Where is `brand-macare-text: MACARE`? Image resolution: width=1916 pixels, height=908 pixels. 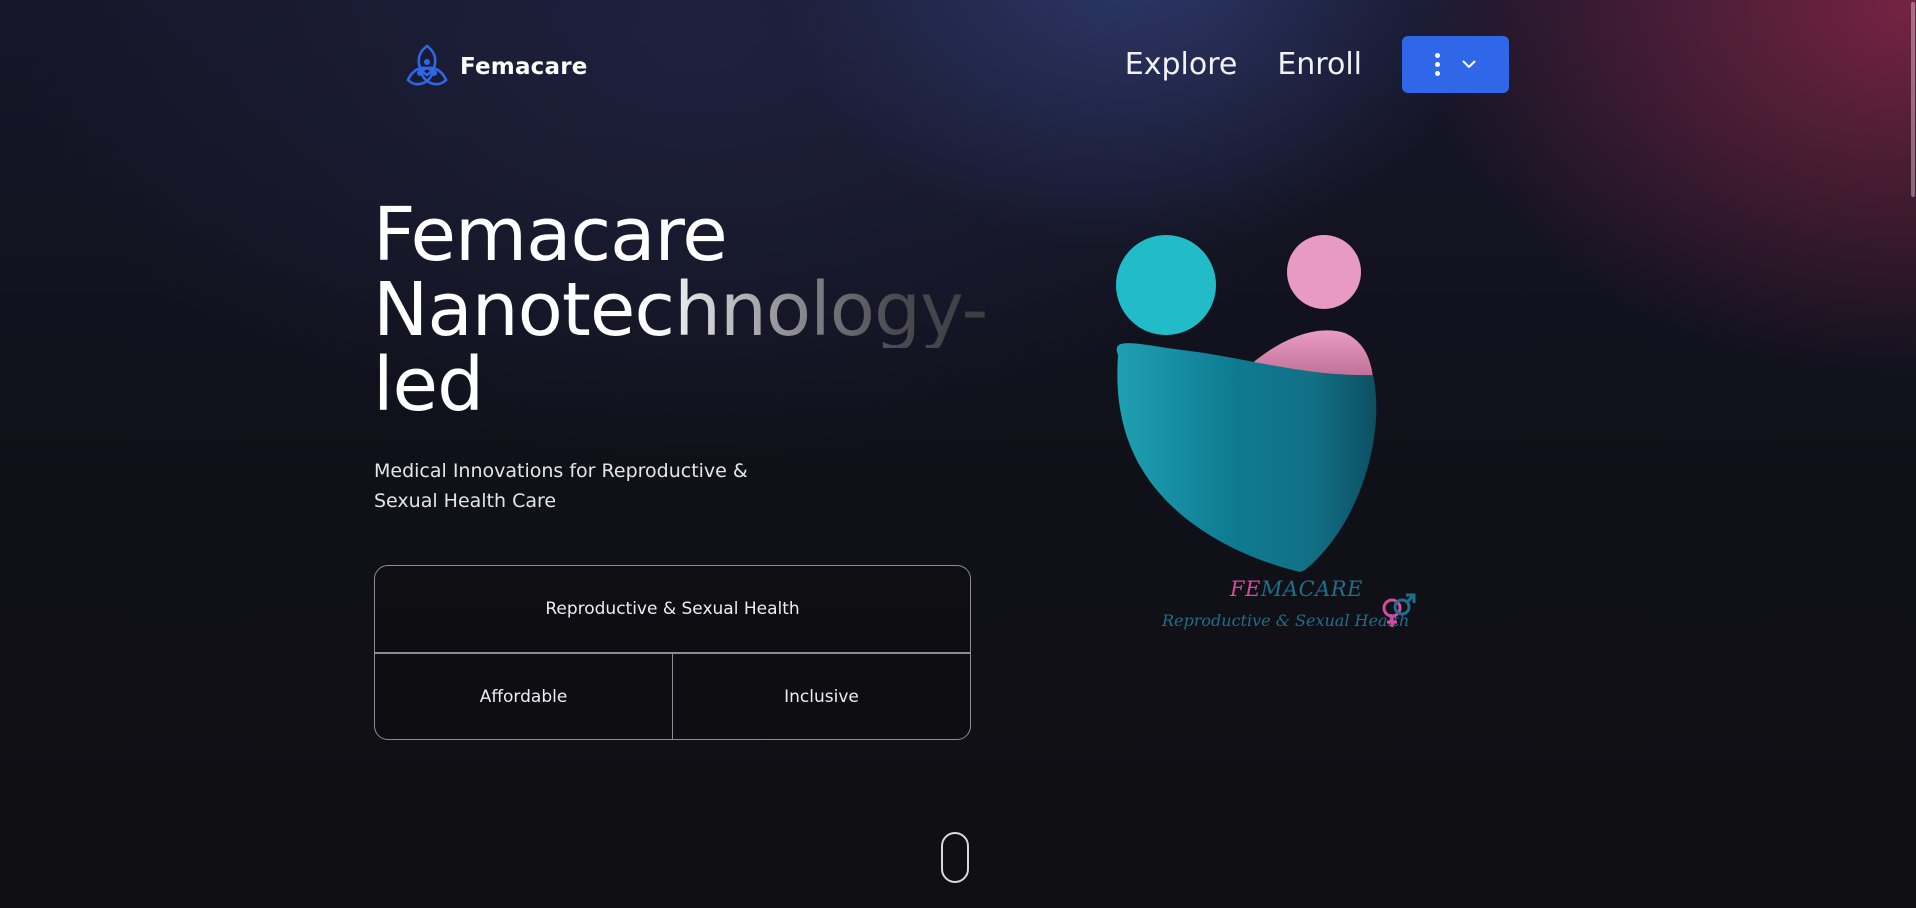 brand-macare-text: MACARE is located at coordinates (1311, 589).